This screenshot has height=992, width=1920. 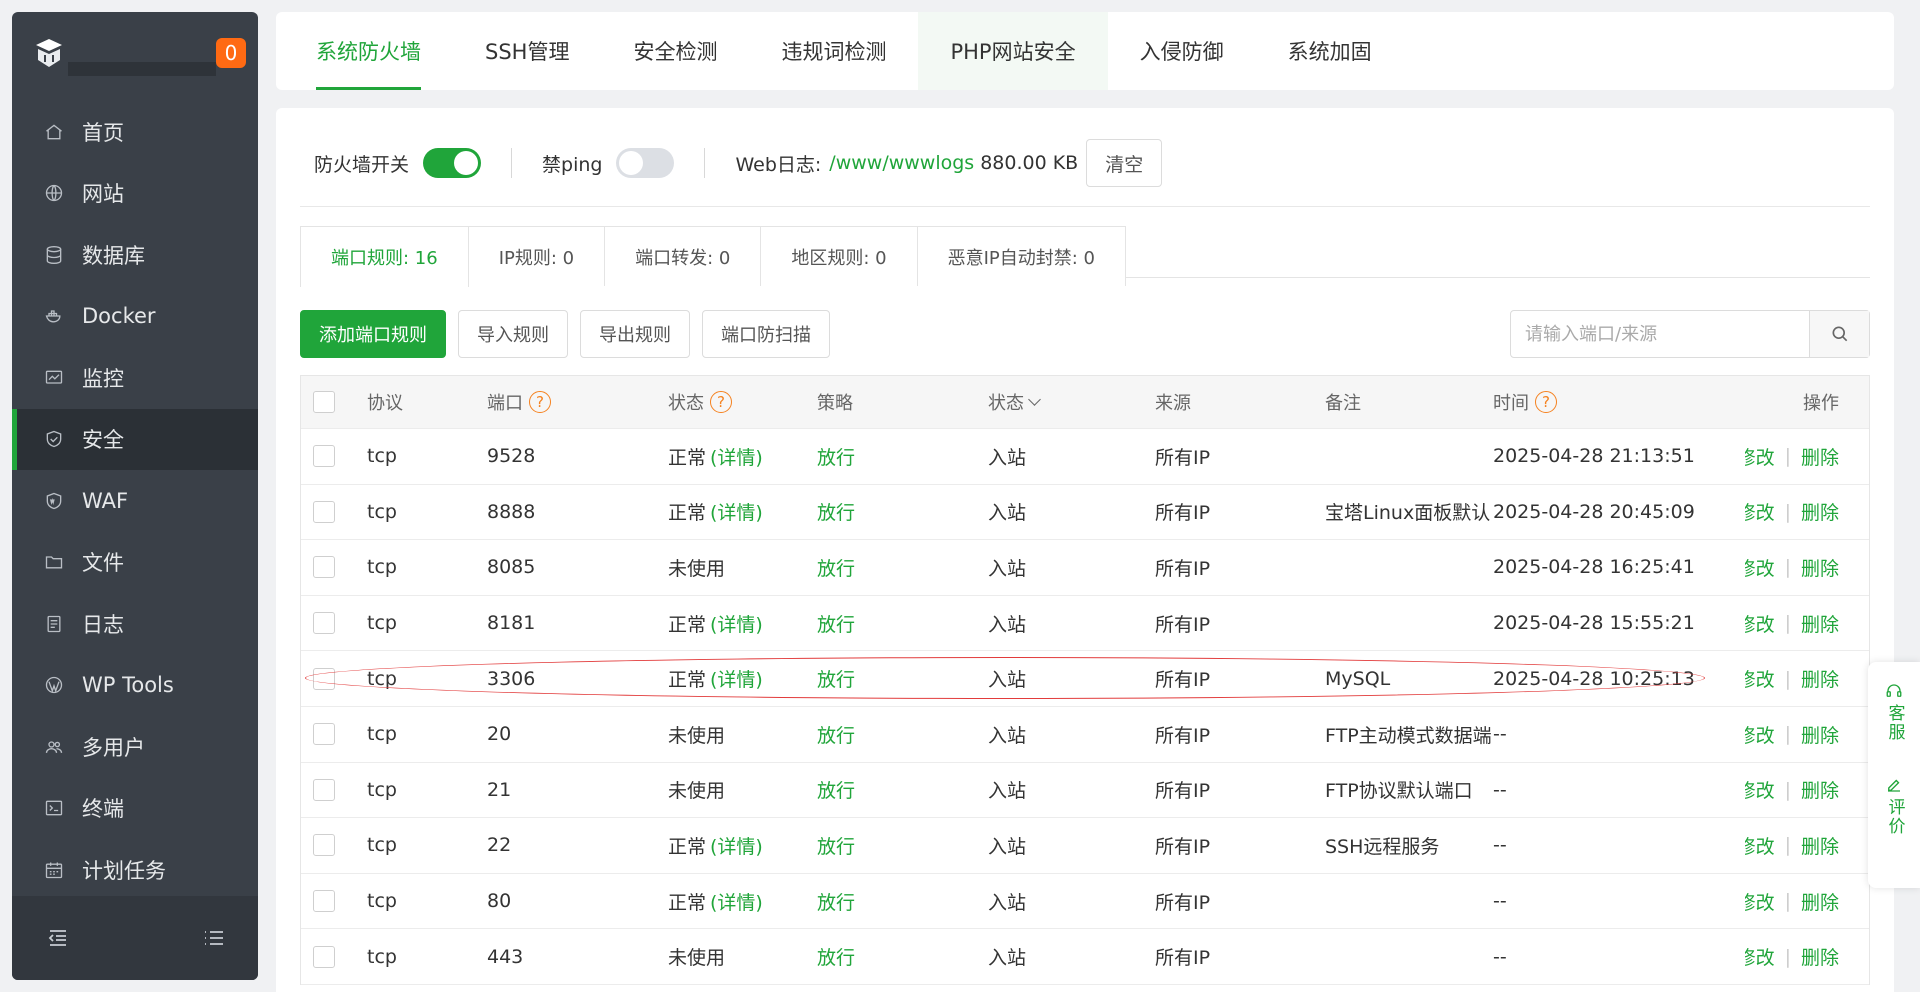 I want to click on sidebar-item-12: 计划任务, so click(x=135, y=870).